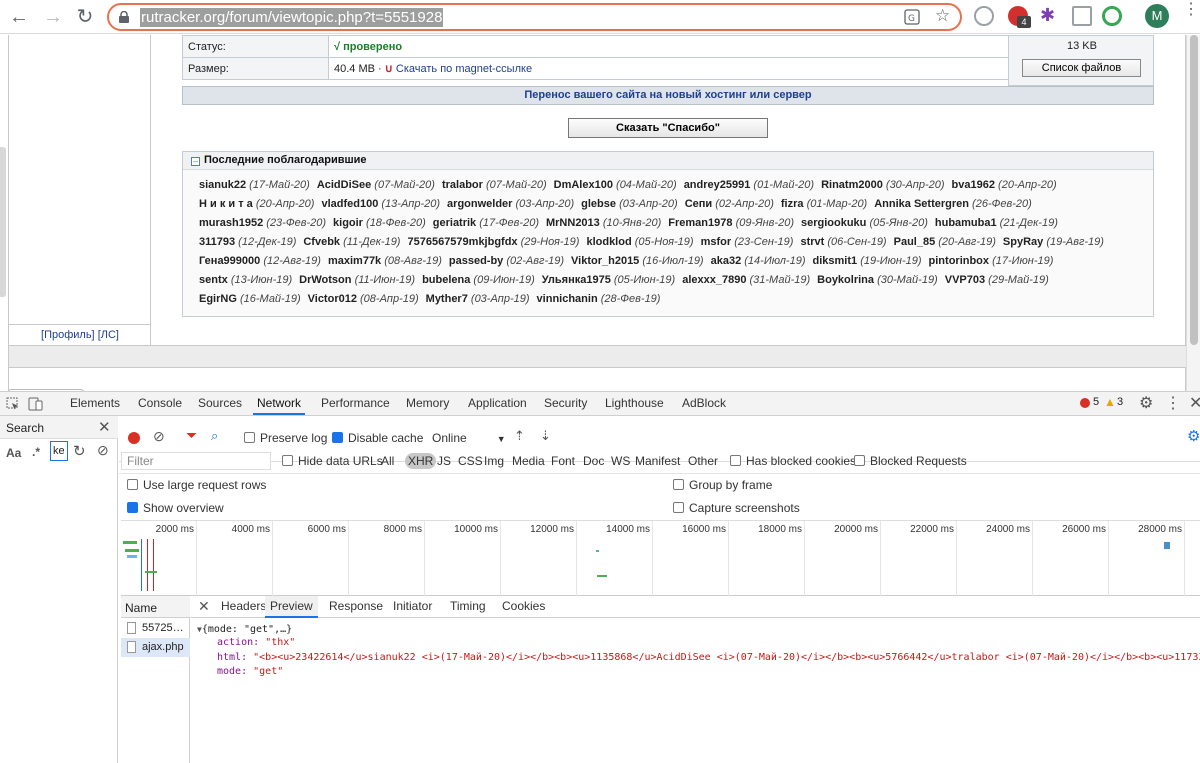 Image resolution: width=1200 pixels, height=763 pixels. I want to click on thanks-user: msfor, so click(716, 242).